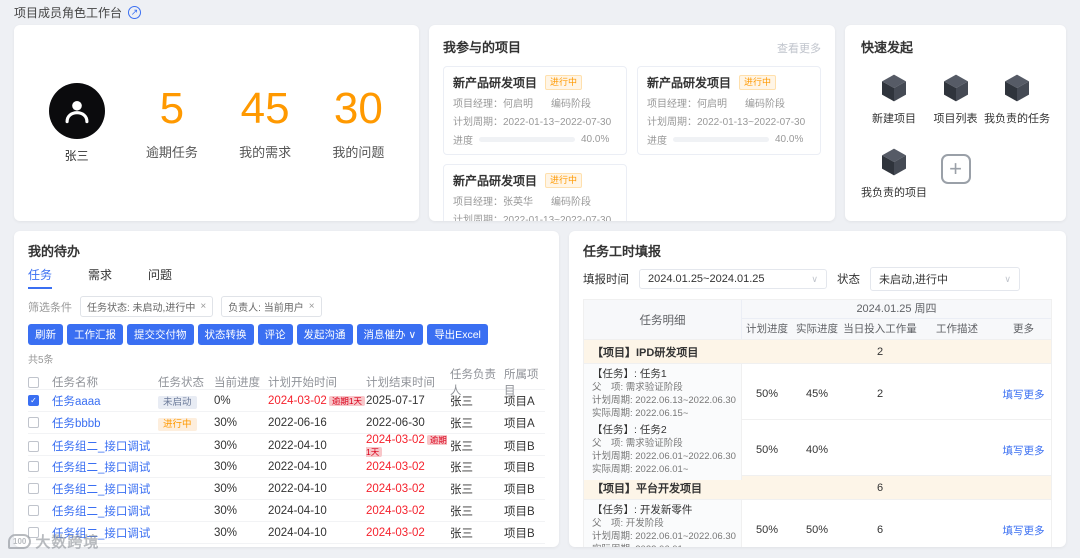 This screenshot has height=558, width=1080. Describe the element at coordinates (945, 279) in the screenshot. I see `status-select: 未启动,进行中 ∨` at that location.